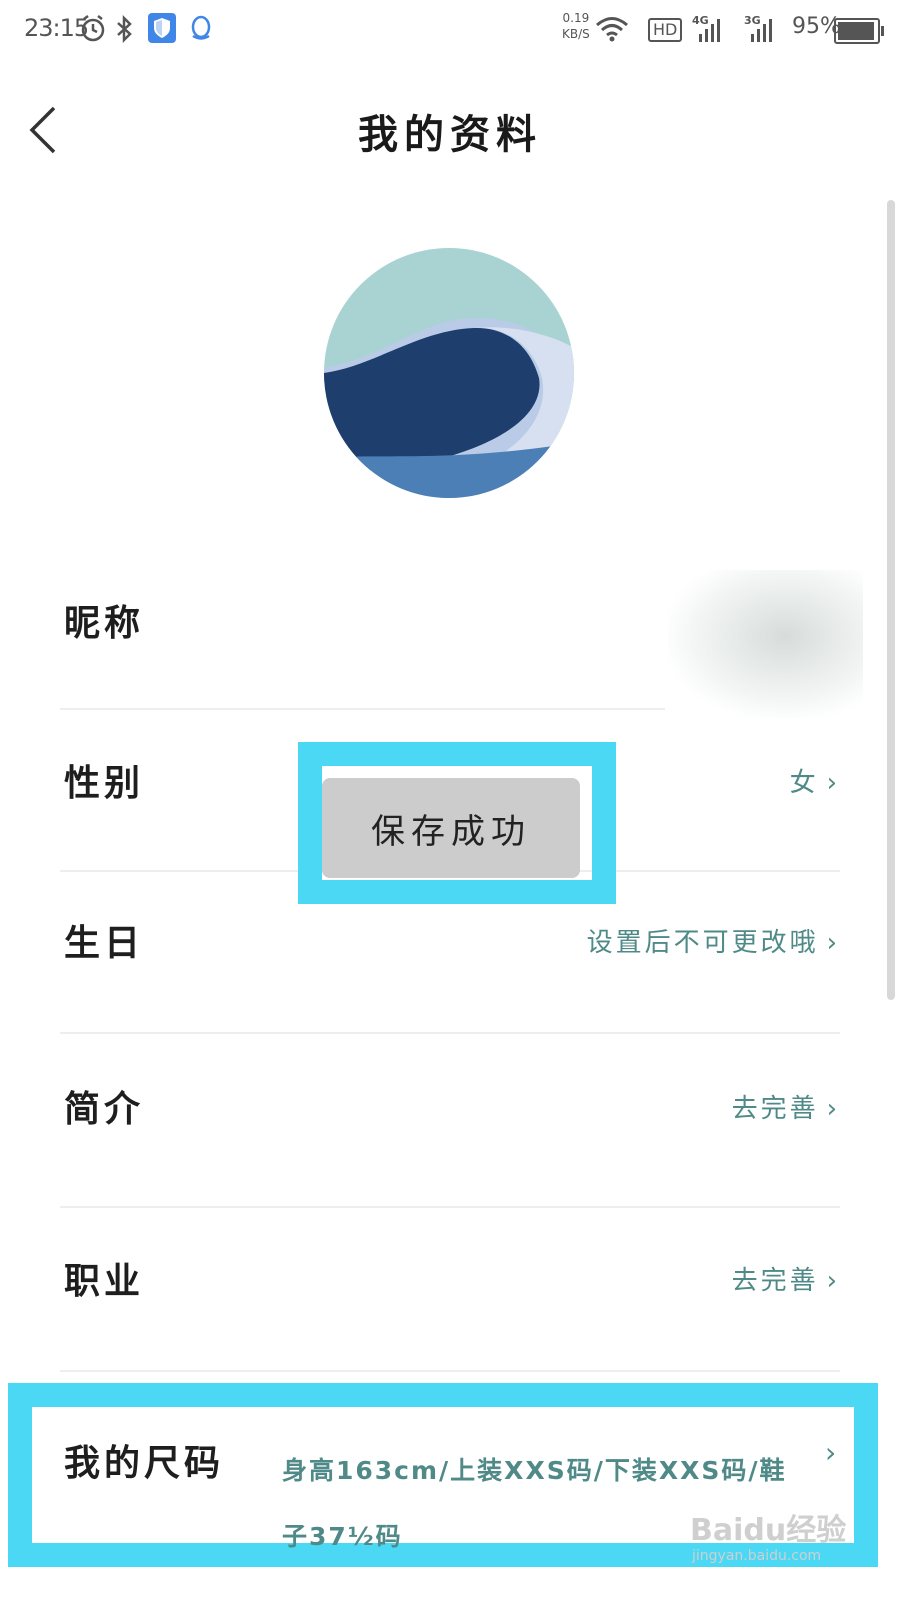  I want to click on header: 我的资料, so click(450, 130).